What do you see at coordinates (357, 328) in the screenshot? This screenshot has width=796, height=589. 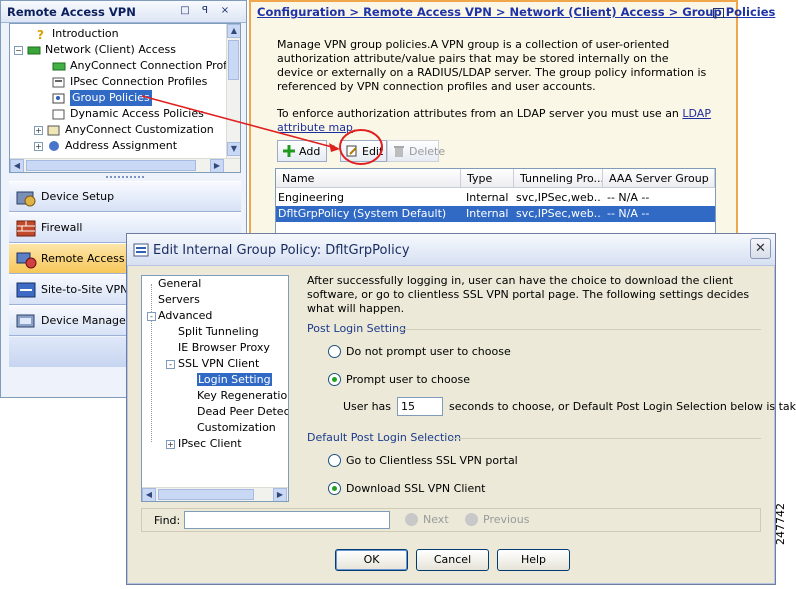 I see `post-login-setting-title: Post Login Setting` at bounding box center [357, 328].